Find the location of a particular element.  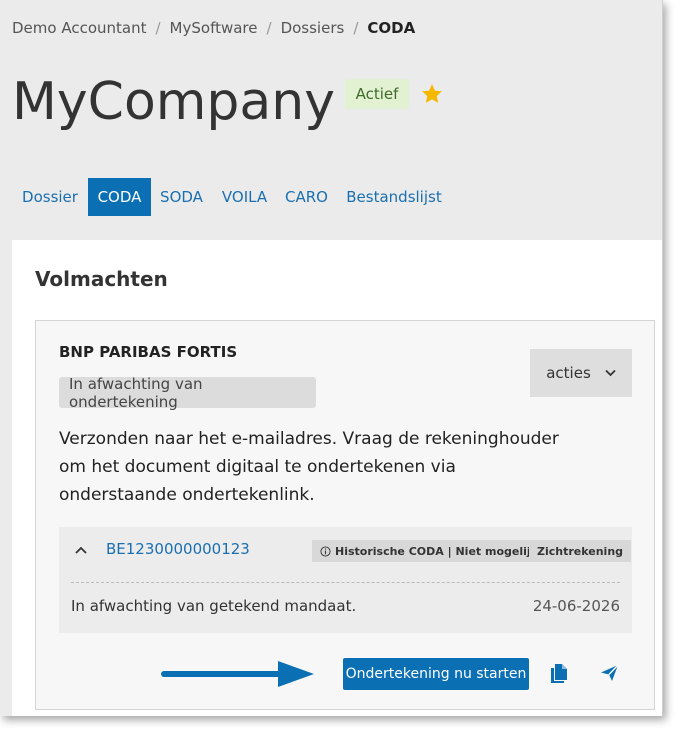

tab-bestandslijst: Bestandslijst is located at coordinates (394, 197).